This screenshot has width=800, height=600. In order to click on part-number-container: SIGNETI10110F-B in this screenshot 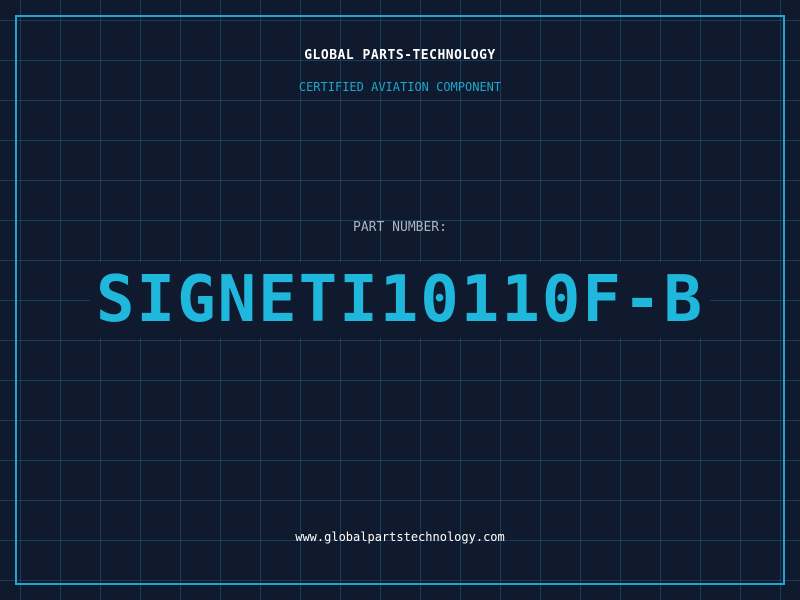, I will do `click(400, 300)`.